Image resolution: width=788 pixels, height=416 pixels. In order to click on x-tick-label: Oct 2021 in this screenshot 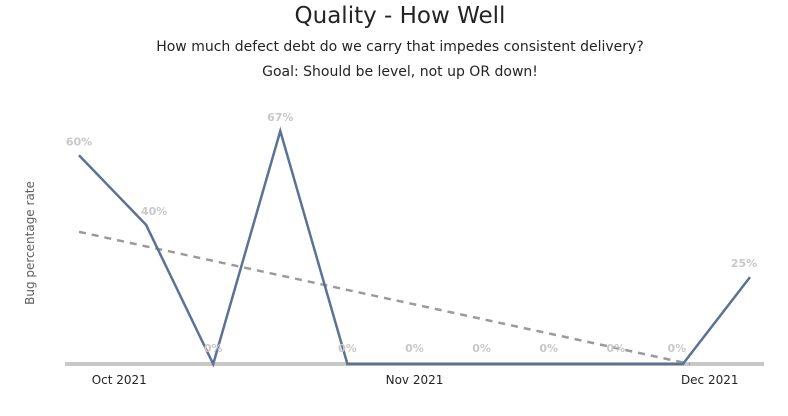, I will do `click(119, 380)`.